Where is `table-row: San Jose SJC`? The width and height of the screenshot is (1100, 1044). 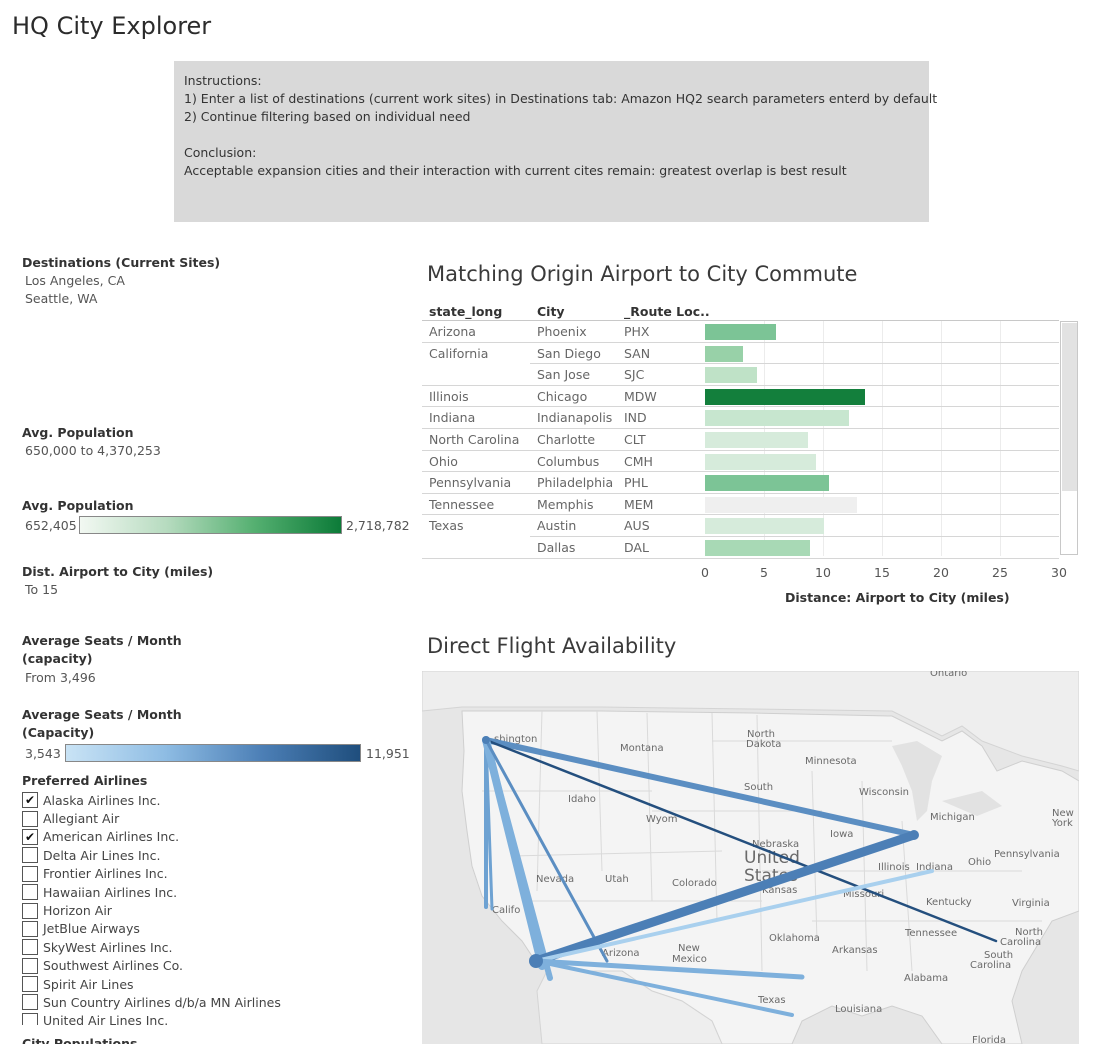 table-row: San Jose SJC is located at coordinates (740, 375).